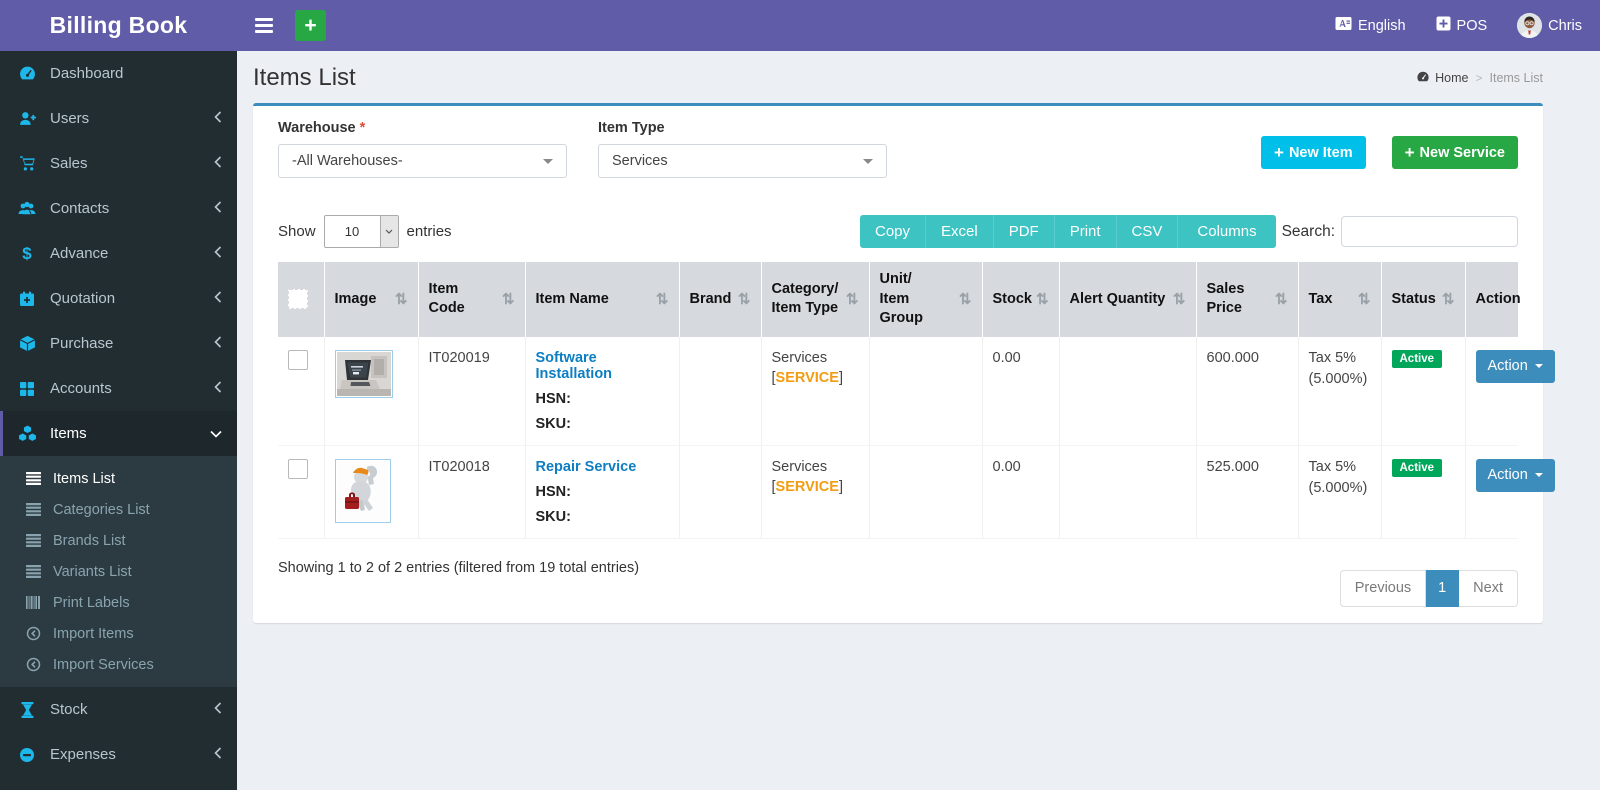 The image size is (1600, 790). What do you see at coordinates (118, 343) in the screenshot?
I see `sidebar-item-purchase: Purchase` at bounding box center [118, 343].